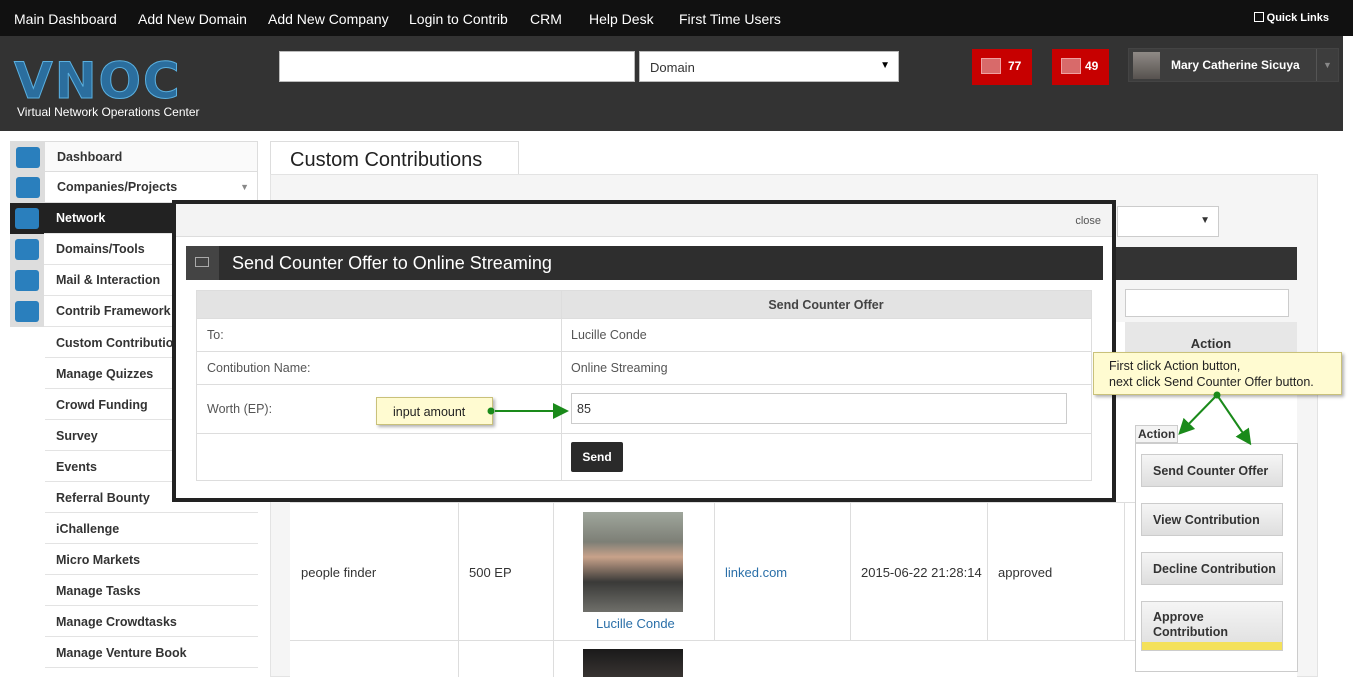  I want to click on arrow-to-action-button, so click(1198, 414).